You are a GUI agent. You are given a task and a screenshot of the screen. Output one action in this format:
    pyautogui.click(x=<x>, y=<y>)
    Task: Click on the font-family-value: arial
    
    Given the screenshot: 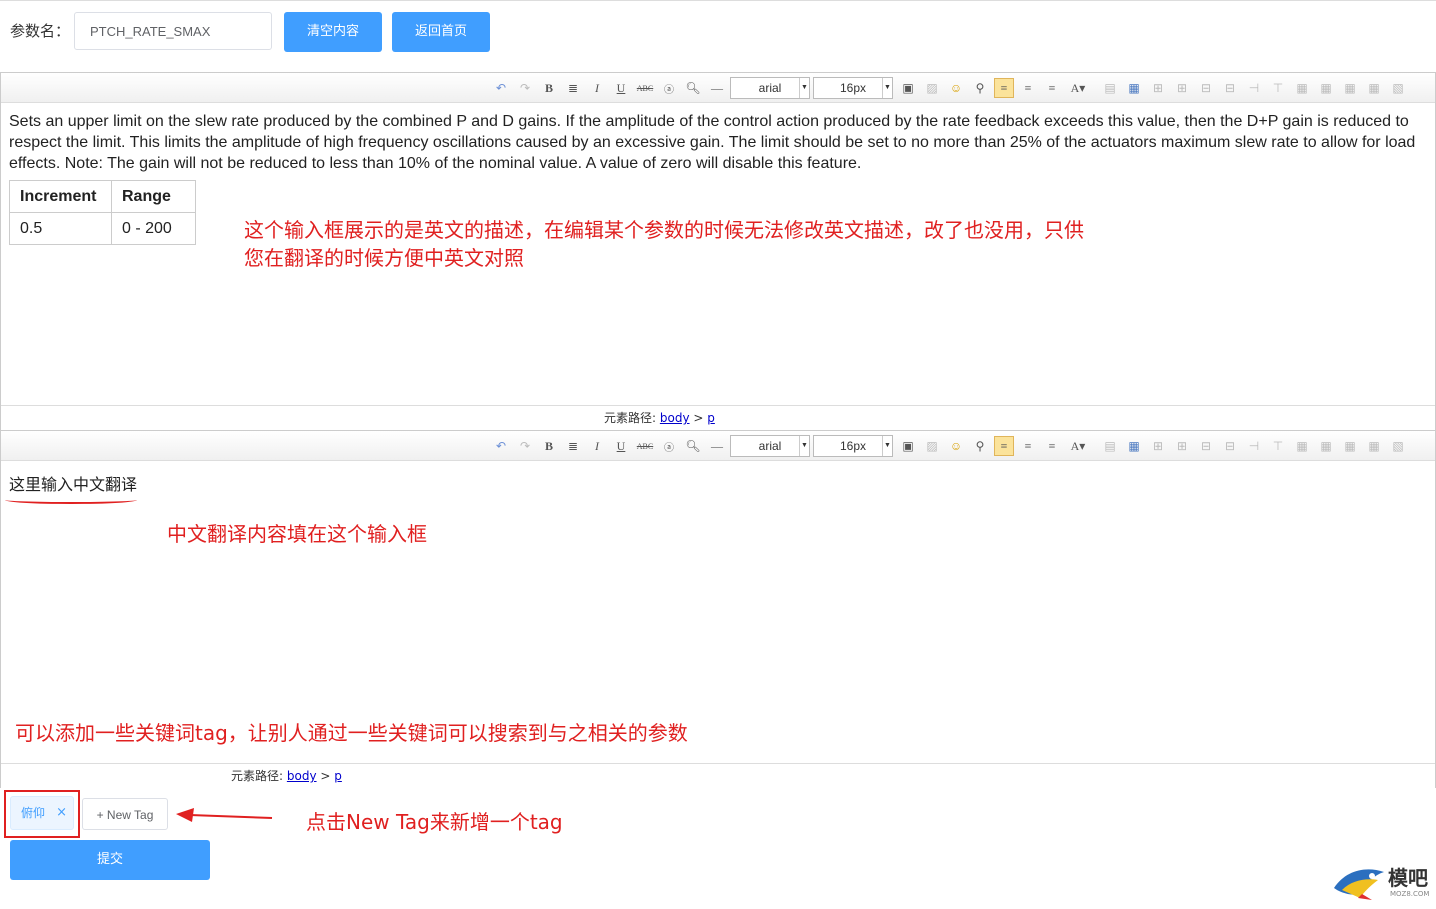 What is the action you would take?
    pyautogui.click(x=770, y=446)
    